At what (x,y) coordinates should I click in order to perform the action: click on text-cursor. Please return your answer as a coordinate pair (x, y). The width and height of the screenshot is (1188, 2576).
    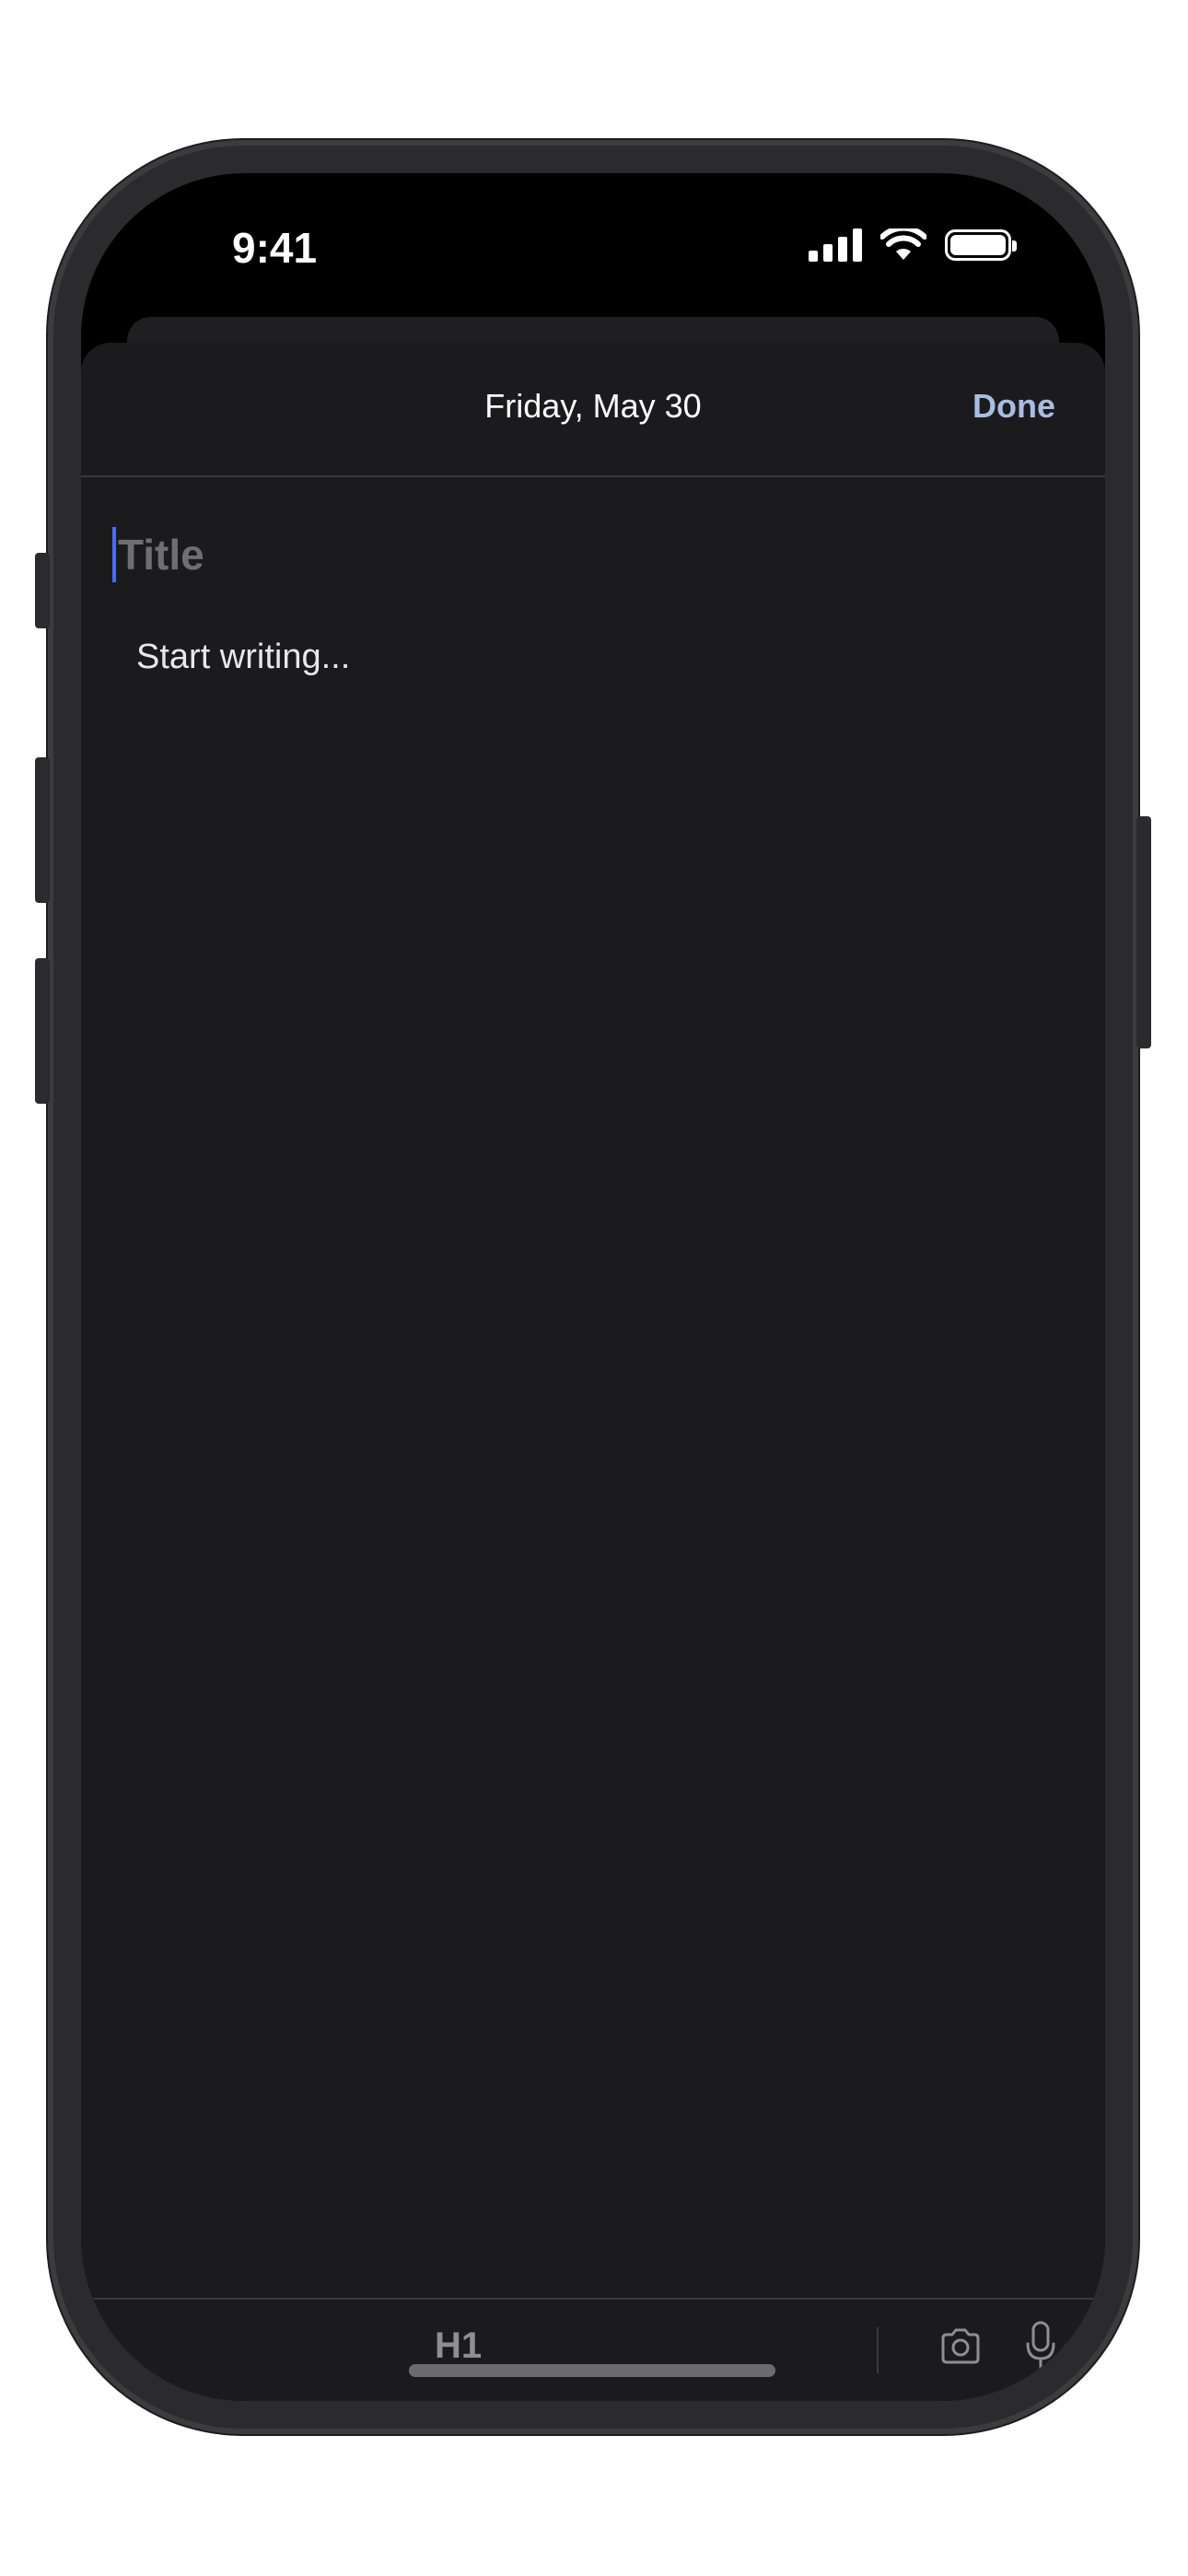
    Looking at the image, I should click on (114, 554).